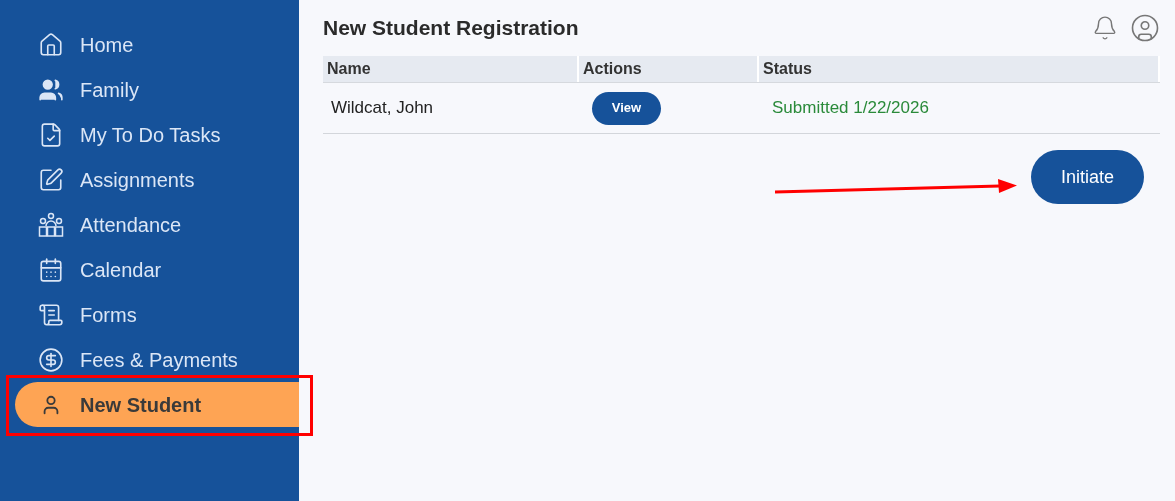 The width and height of the screenshot is (1175, 501). What do you see at coordinates (157, 269) in the screenshot?
I see `sidebar-item: Calendar` at bounding box center [157, 269].